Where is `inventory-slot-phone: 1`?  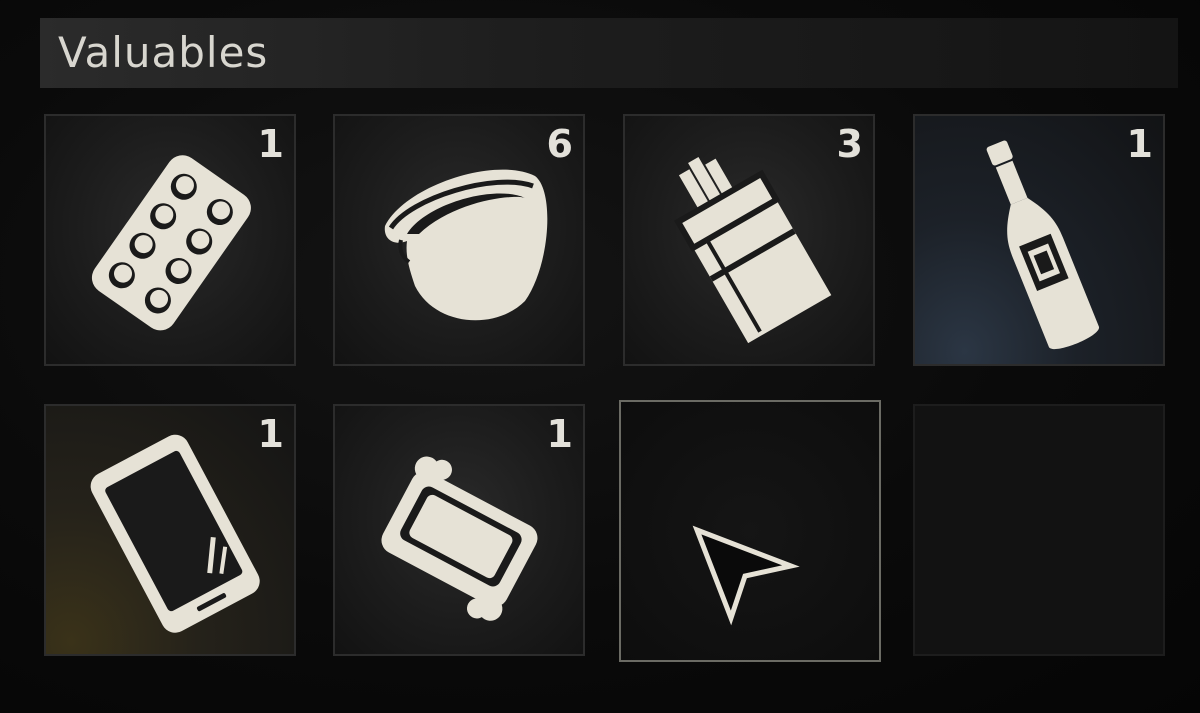 inventory-slot-phone: 1 is located at coordinates (170, 530).